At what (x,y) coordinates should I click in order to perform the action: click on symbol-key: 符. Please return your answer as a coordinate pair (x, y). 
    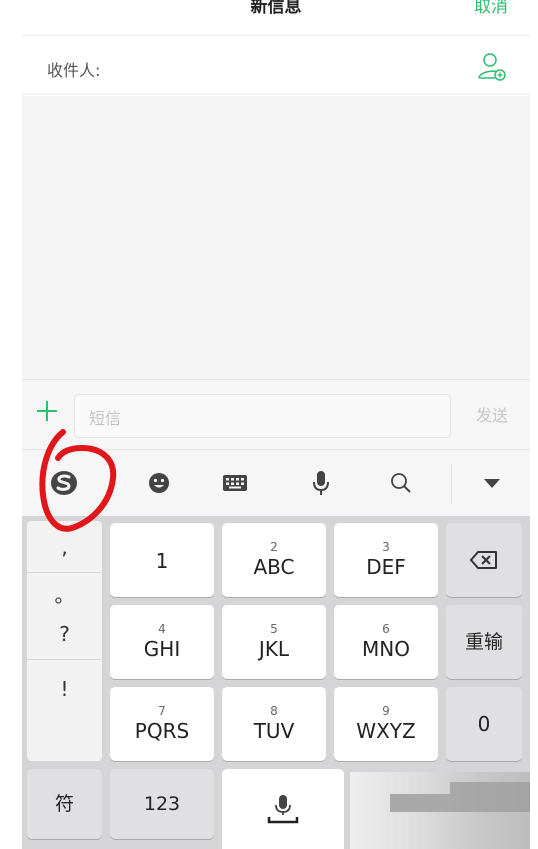
    Looking at the image, I should click on (64, 804).